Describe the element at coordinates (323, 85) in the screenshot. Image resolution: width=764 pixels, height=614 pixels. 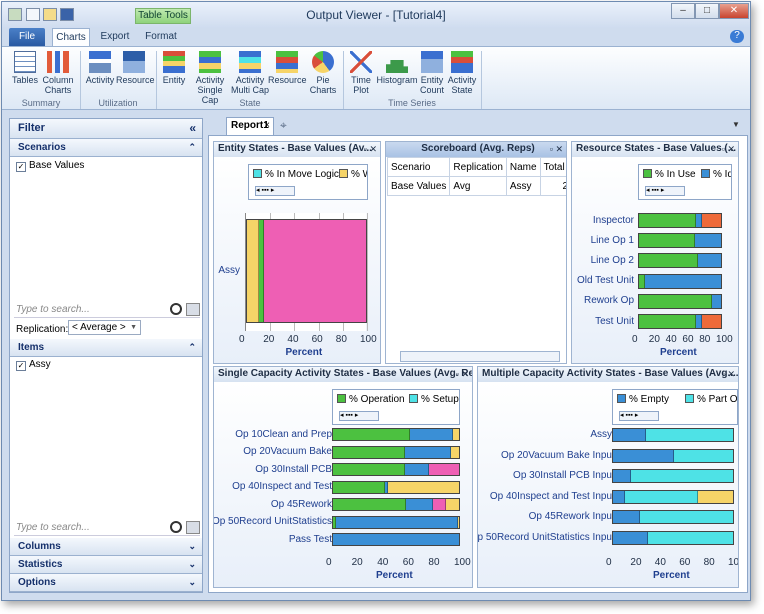
I see `pie-charts-label: Pie Charts` at that location.